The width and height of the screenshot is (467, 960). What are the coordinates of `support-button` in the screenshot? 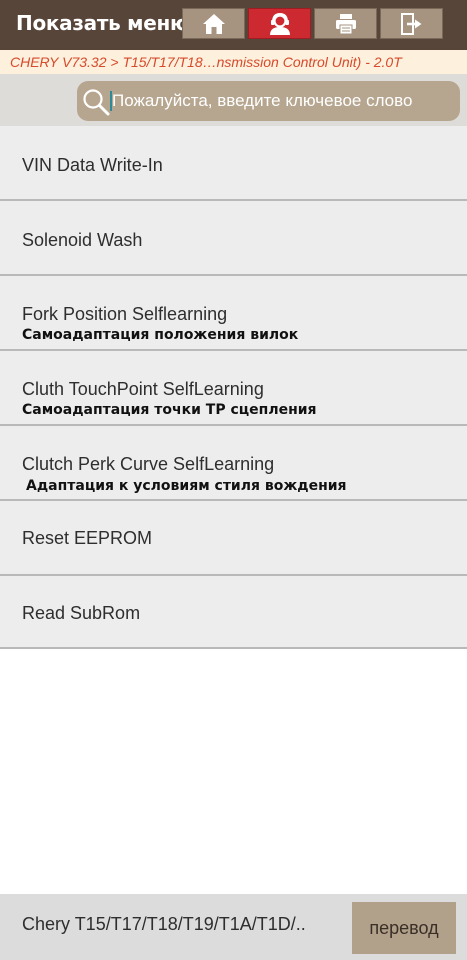 It's located at (279, 23).